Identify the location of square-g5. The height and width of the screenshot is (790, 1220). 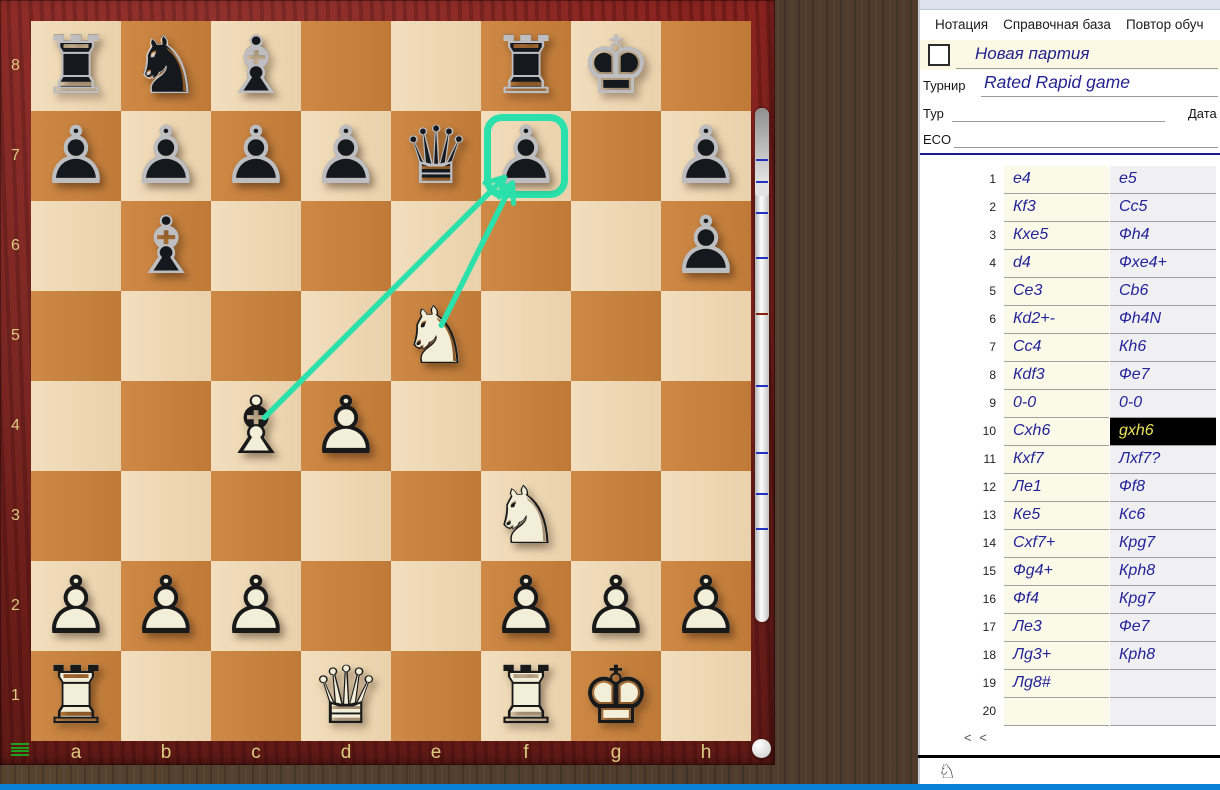
(616, 336).